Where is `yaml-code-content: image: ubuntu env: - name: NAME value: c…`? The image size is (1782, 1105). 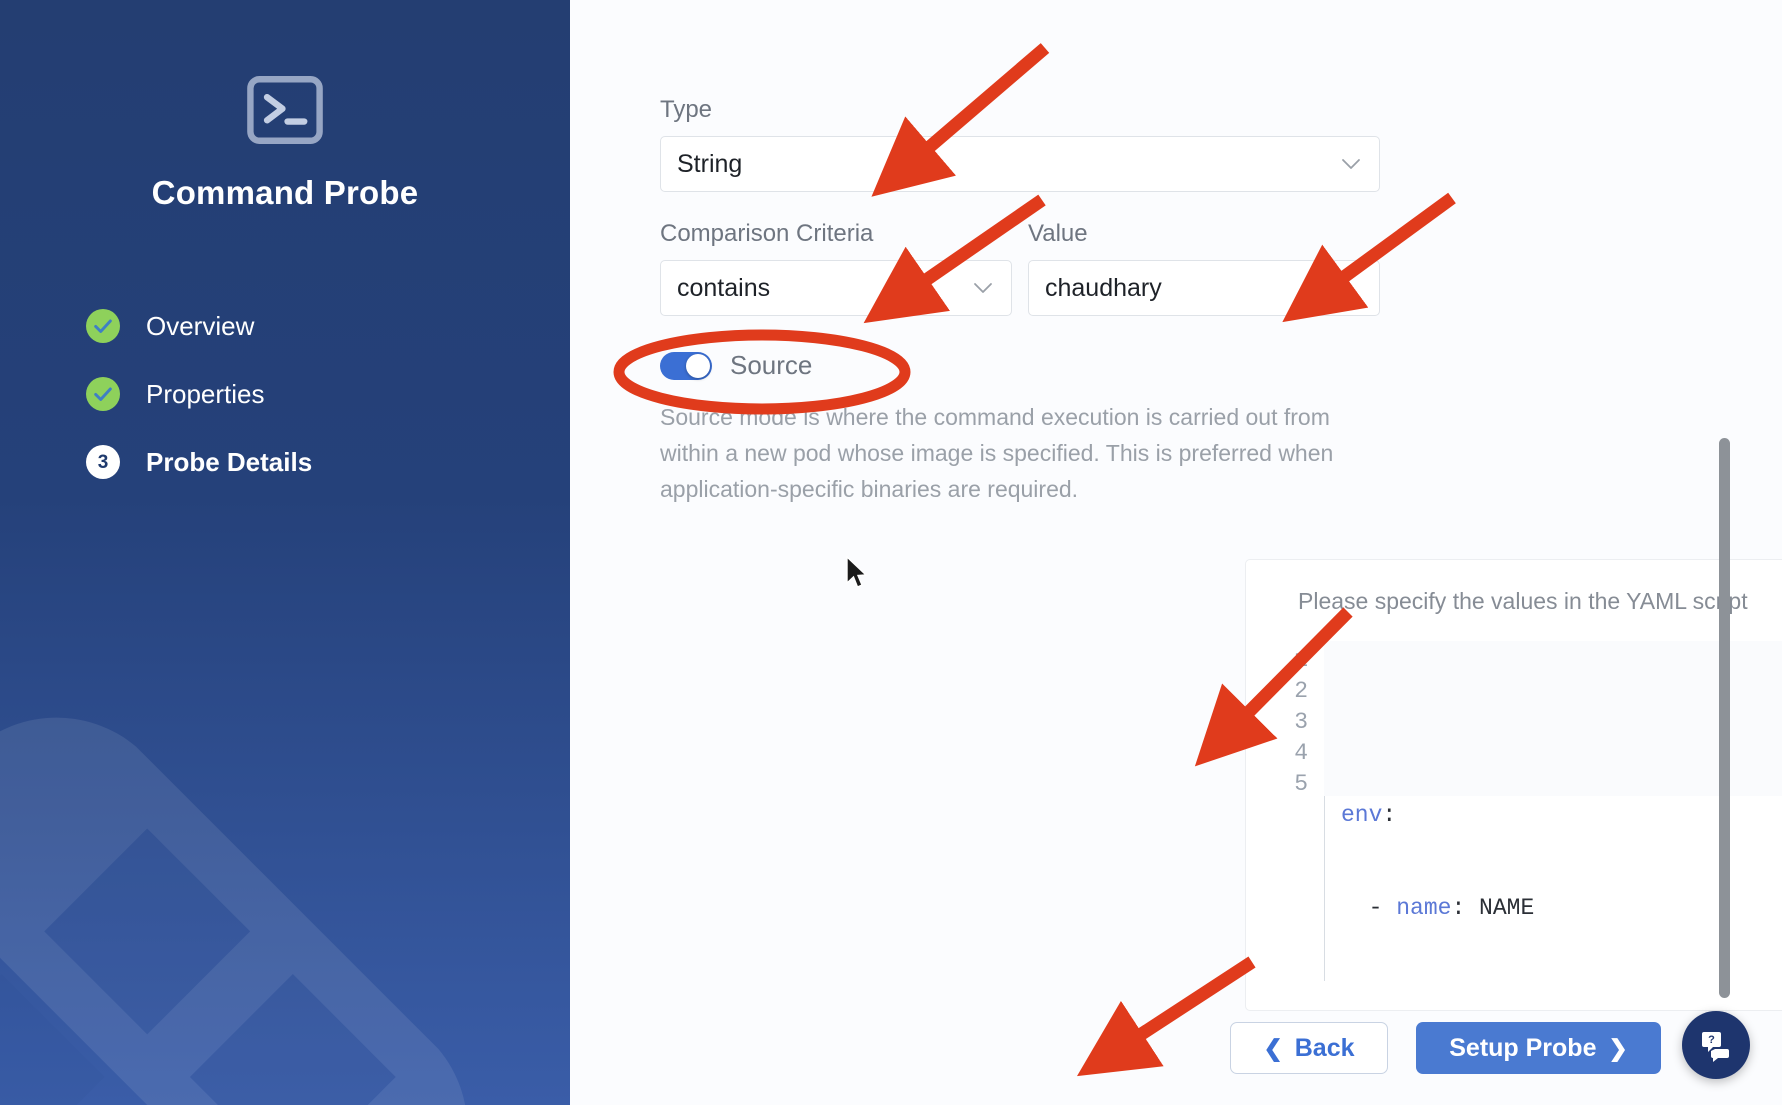
yaml-code-content: image: ubuntu env: - name: NAME value: c… is located at coordinates (1553, 811).